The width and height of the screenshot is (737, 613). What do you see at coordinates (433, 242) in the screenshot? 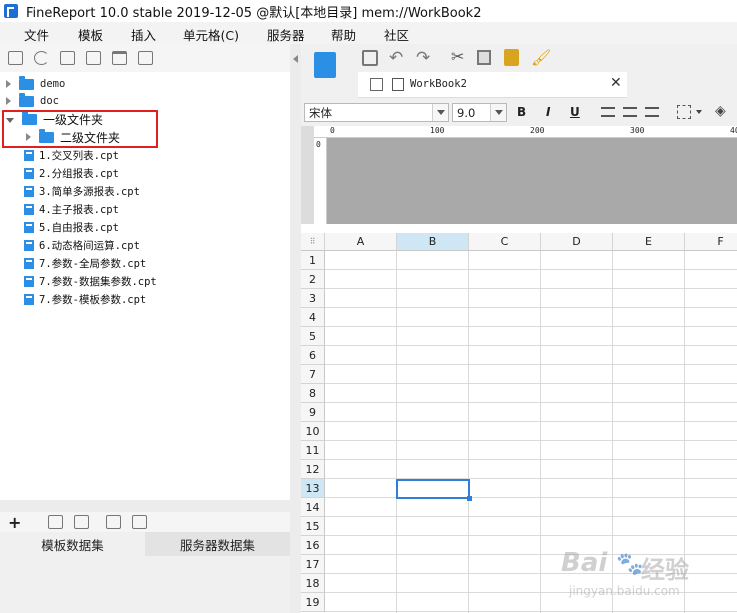
I see `column-header: B` at bounding box center [433, 242].